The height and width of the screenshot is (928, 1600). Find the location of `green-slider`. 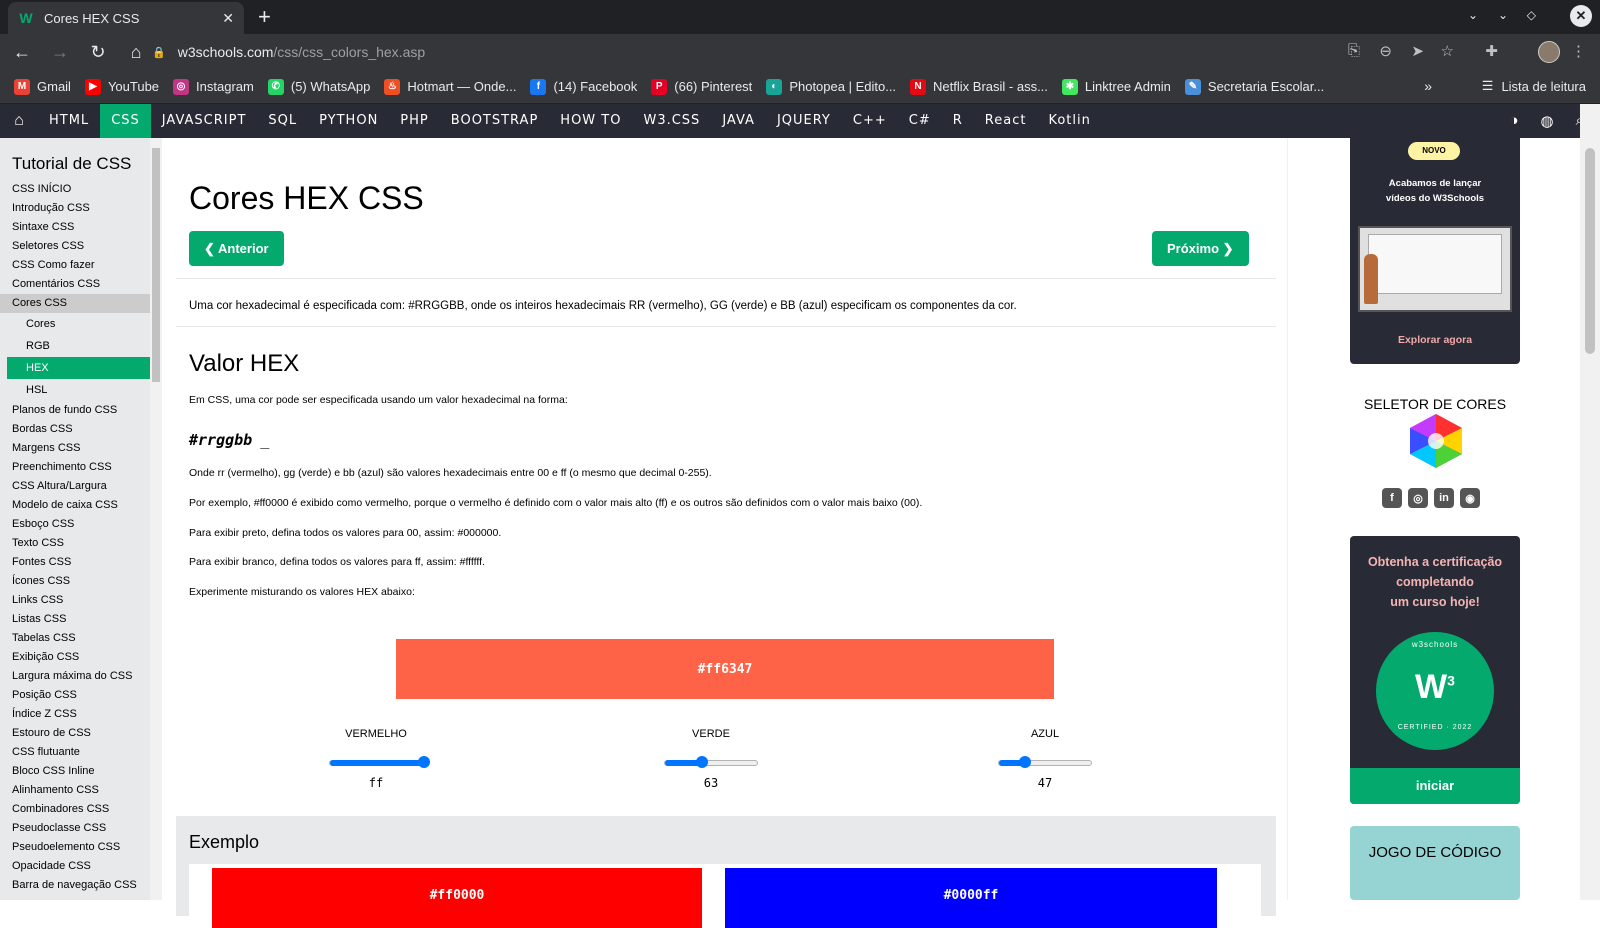

green-slider is located at coordinates (711, 762).